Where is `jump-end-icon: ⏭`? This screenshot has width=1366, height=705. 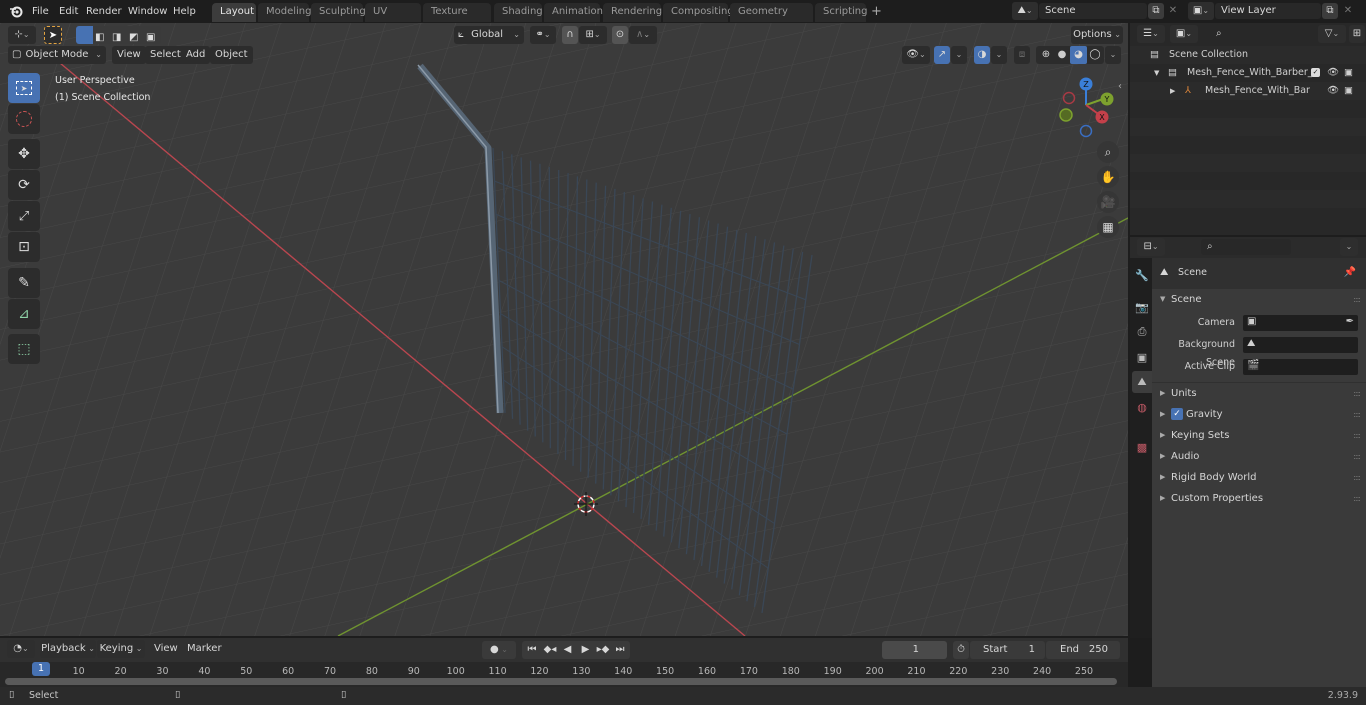
jump-end-icon: ⏭ is located at coordinates (620, 650).